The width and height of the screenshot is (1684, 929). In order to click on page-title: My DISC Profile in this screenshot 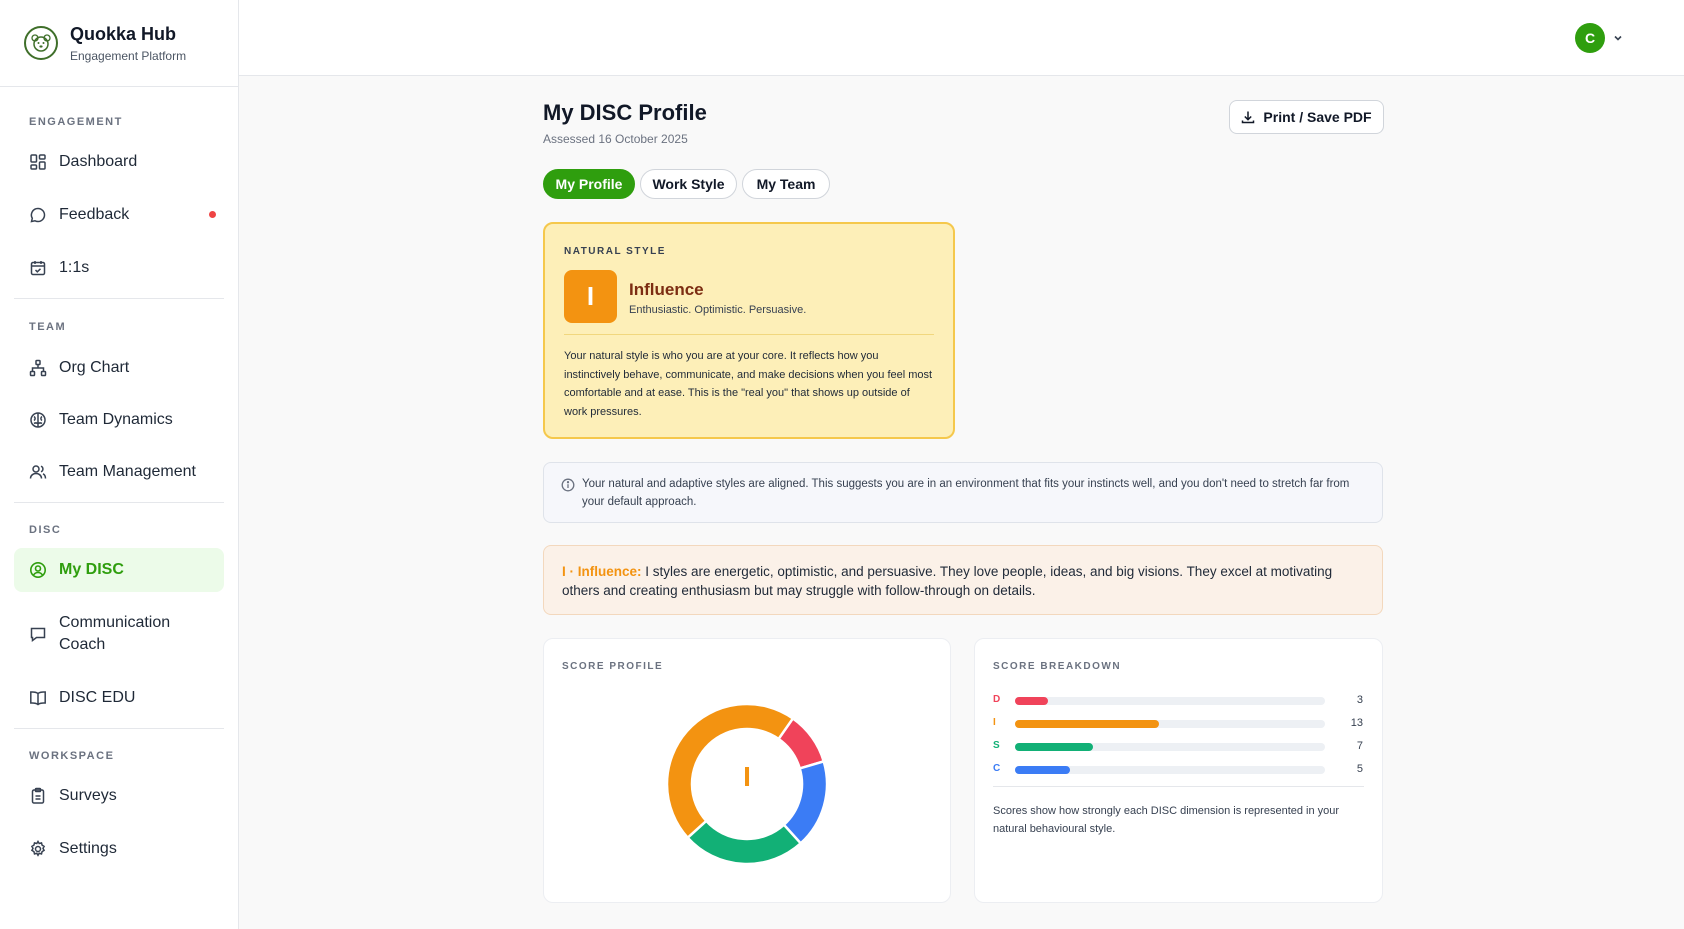, I will do `click(625, 112)`.